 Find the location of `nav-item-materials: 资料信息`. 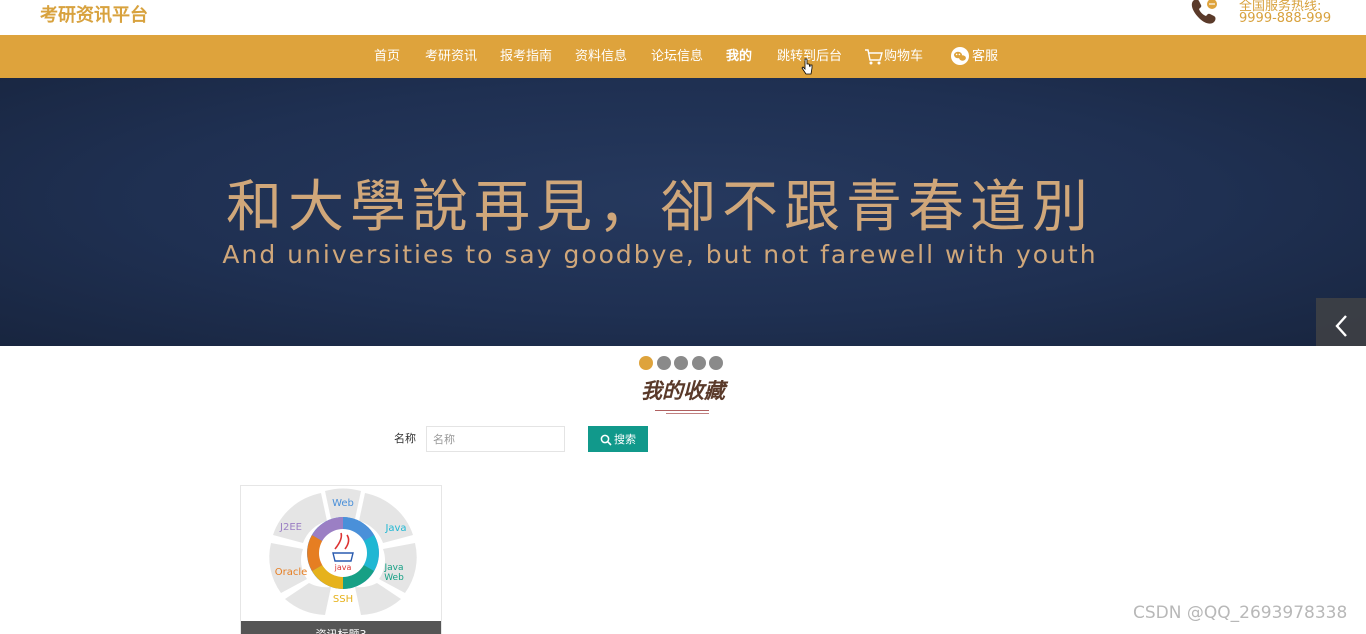

nav-item-materials: 资料信息 is located at coordinates (601, 56).